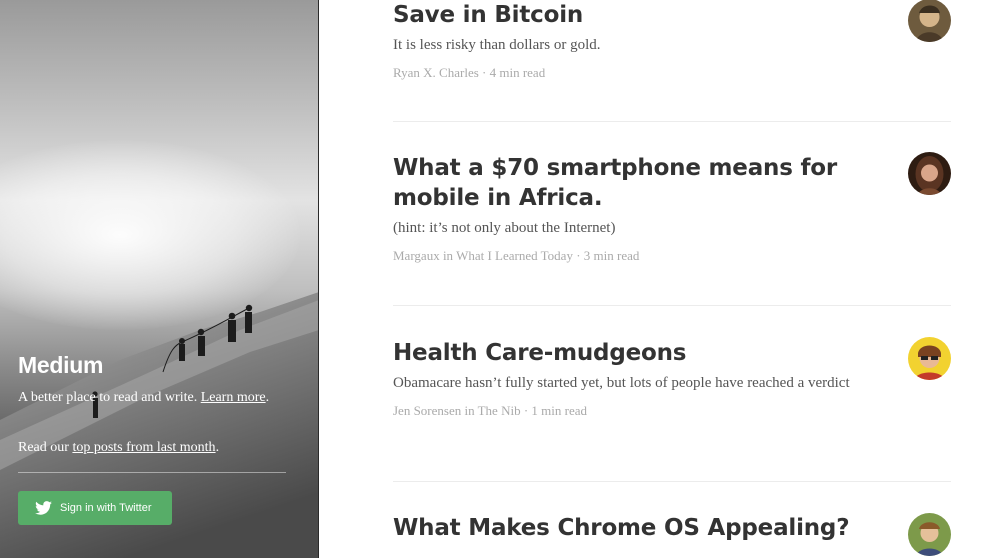 The width and height of the screenshot is (992, 558). I want to click on sidebar-divider, so click(152, 472).